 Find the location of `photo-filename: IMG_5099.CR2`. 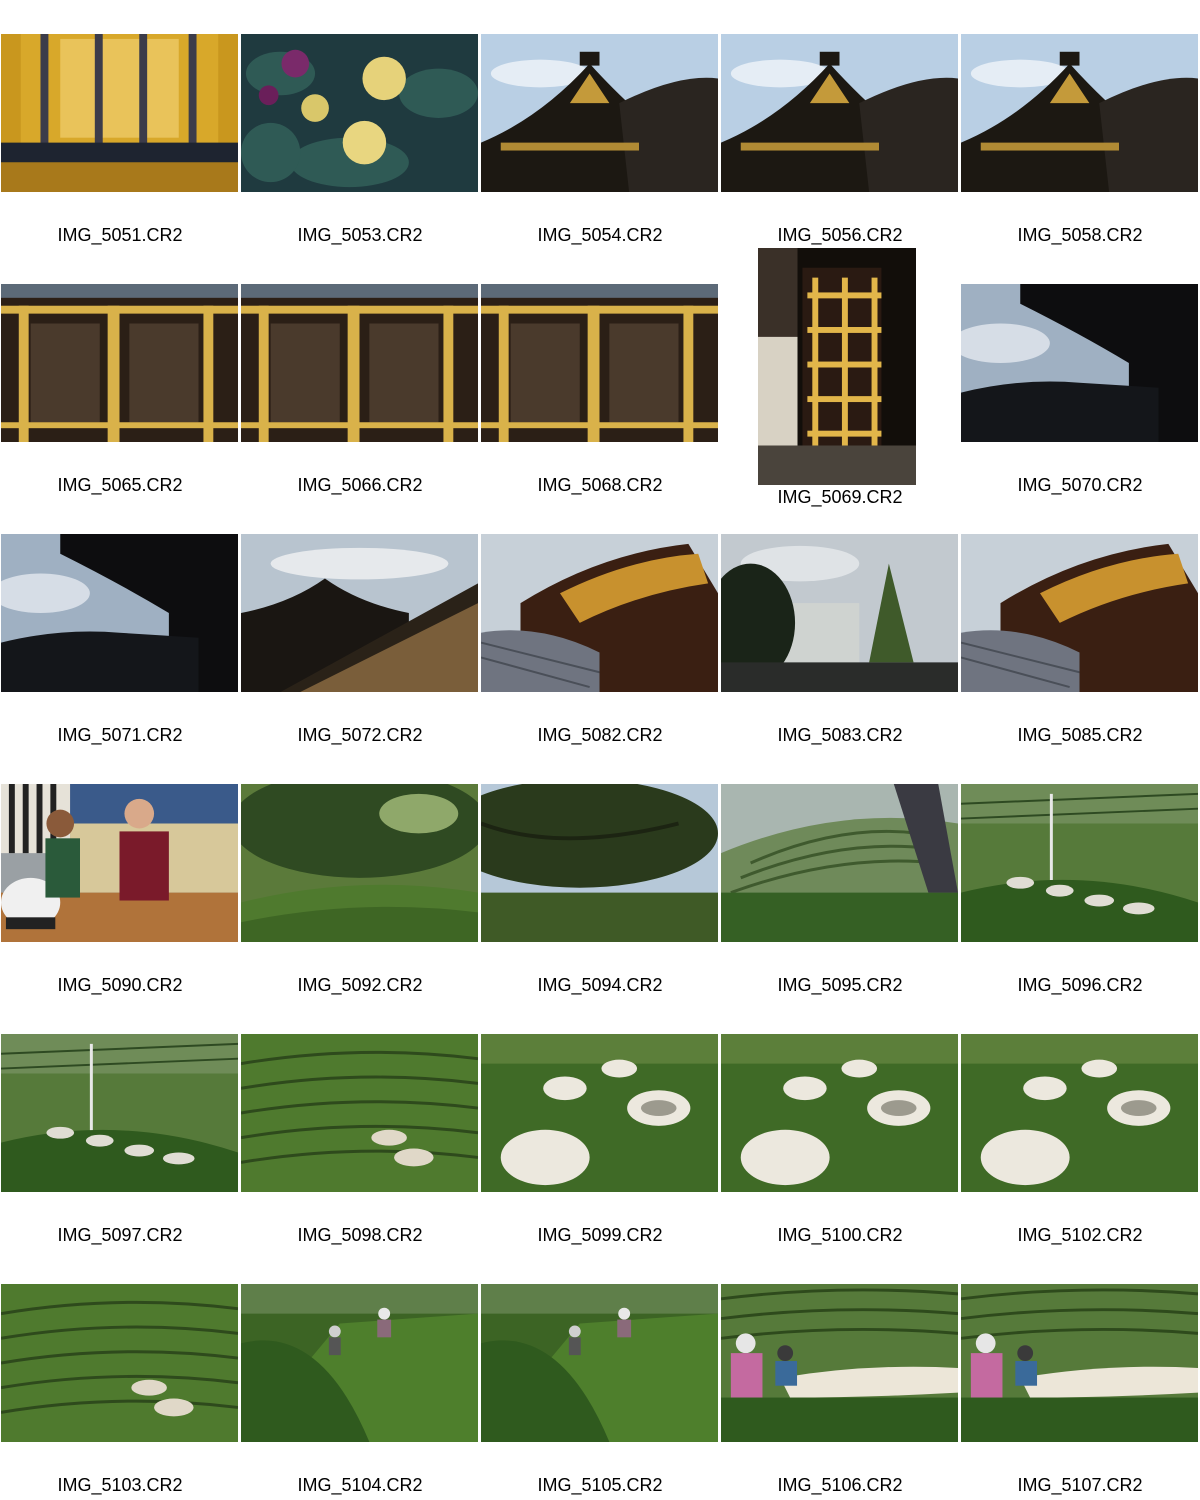

photo-filename: IMG_5099.CR2 is located at coordinates (600, 1235).